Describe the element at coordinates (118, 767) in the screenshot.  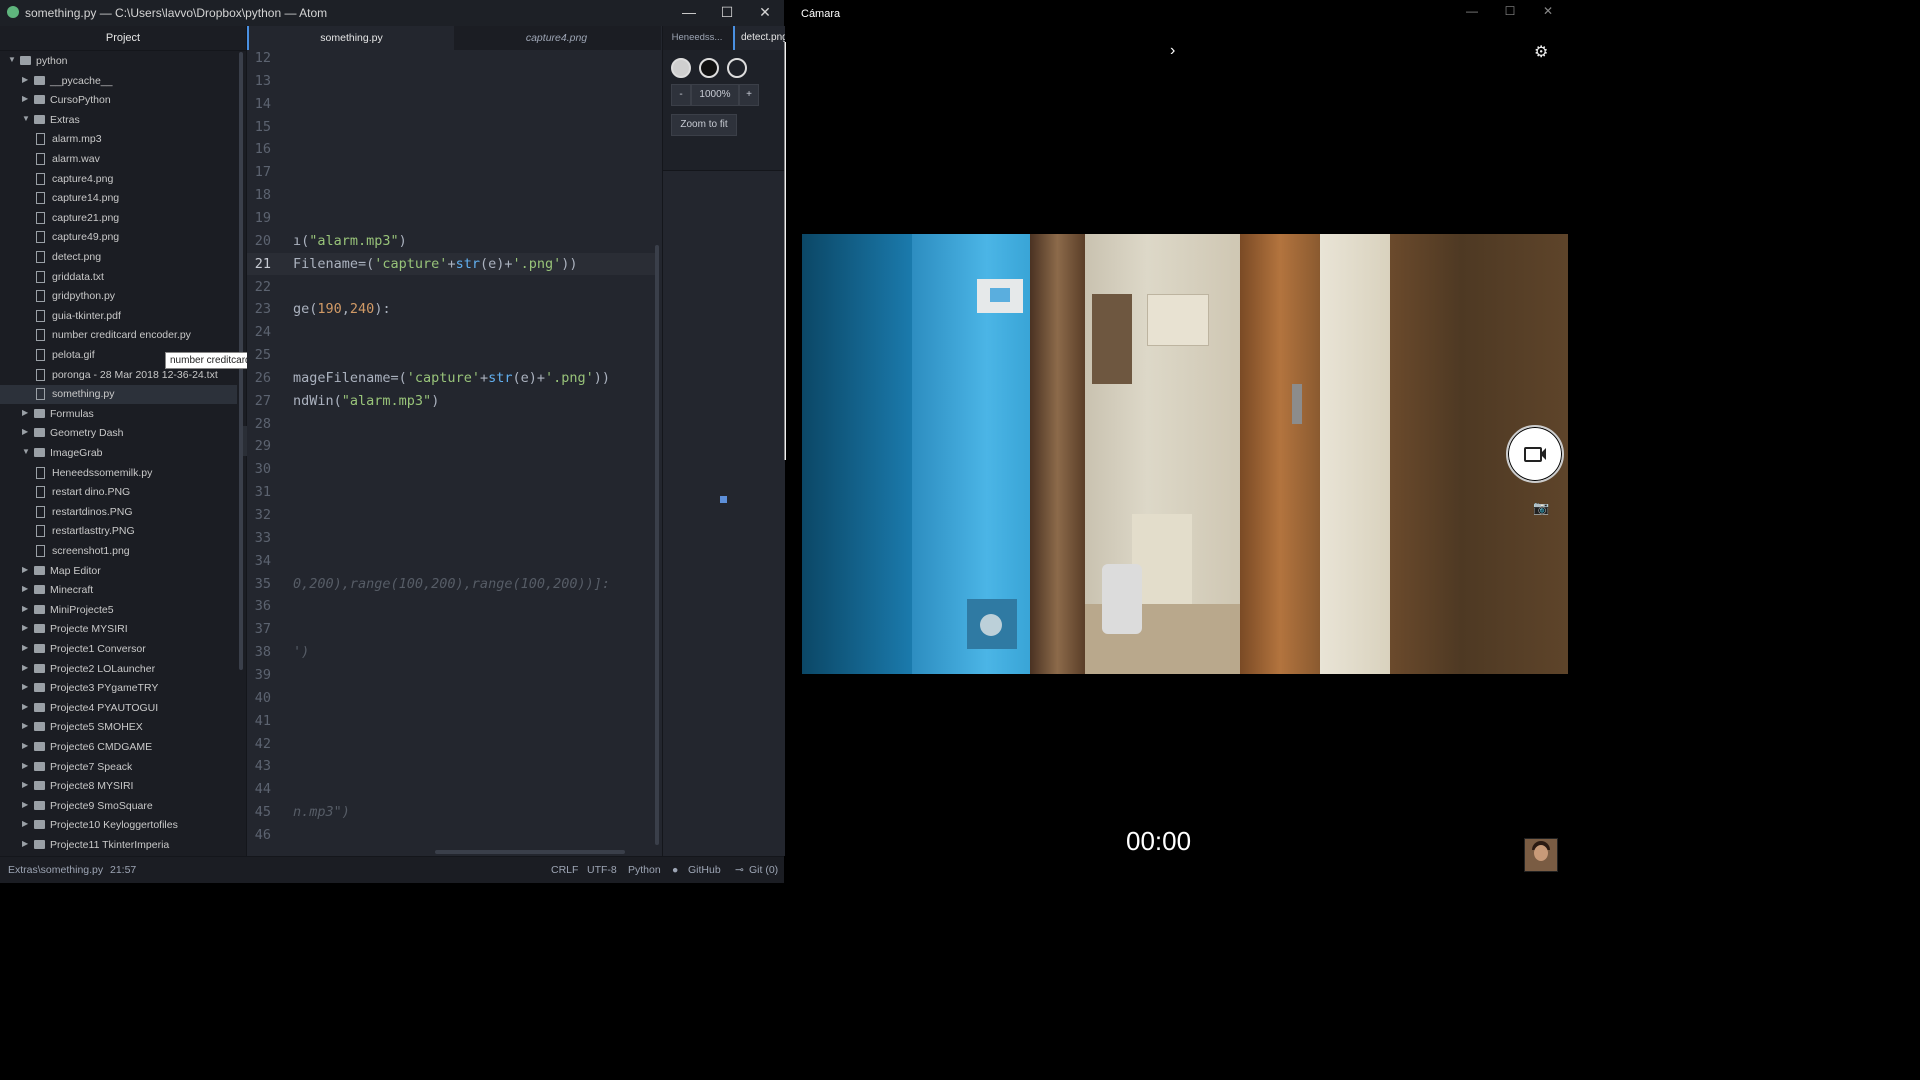
I see `tree-folder: ▶ Projecte7 Speack` at that location.